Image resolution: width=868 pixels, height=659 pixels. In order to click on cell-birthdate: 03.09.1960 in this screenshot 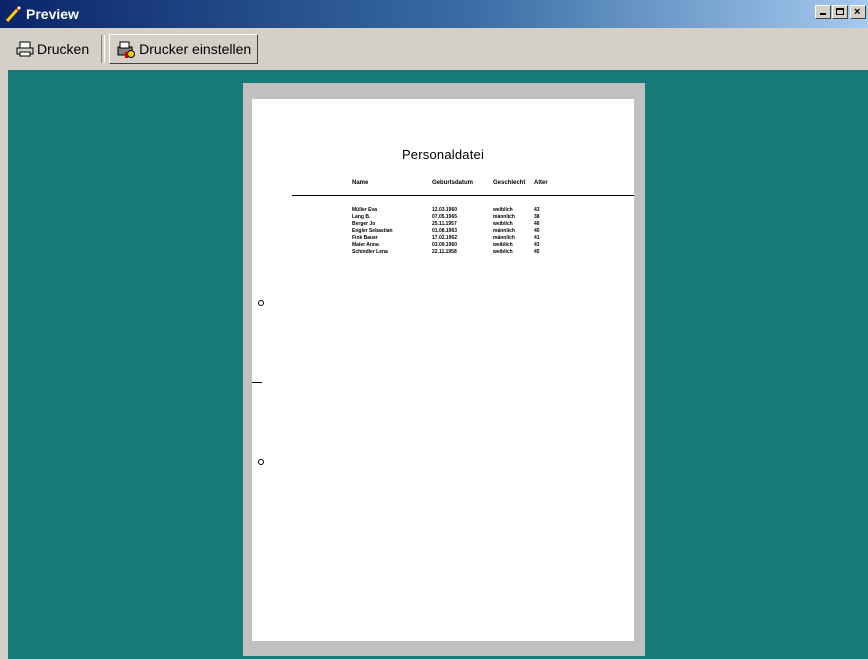, I will do `click(445, 245)`.